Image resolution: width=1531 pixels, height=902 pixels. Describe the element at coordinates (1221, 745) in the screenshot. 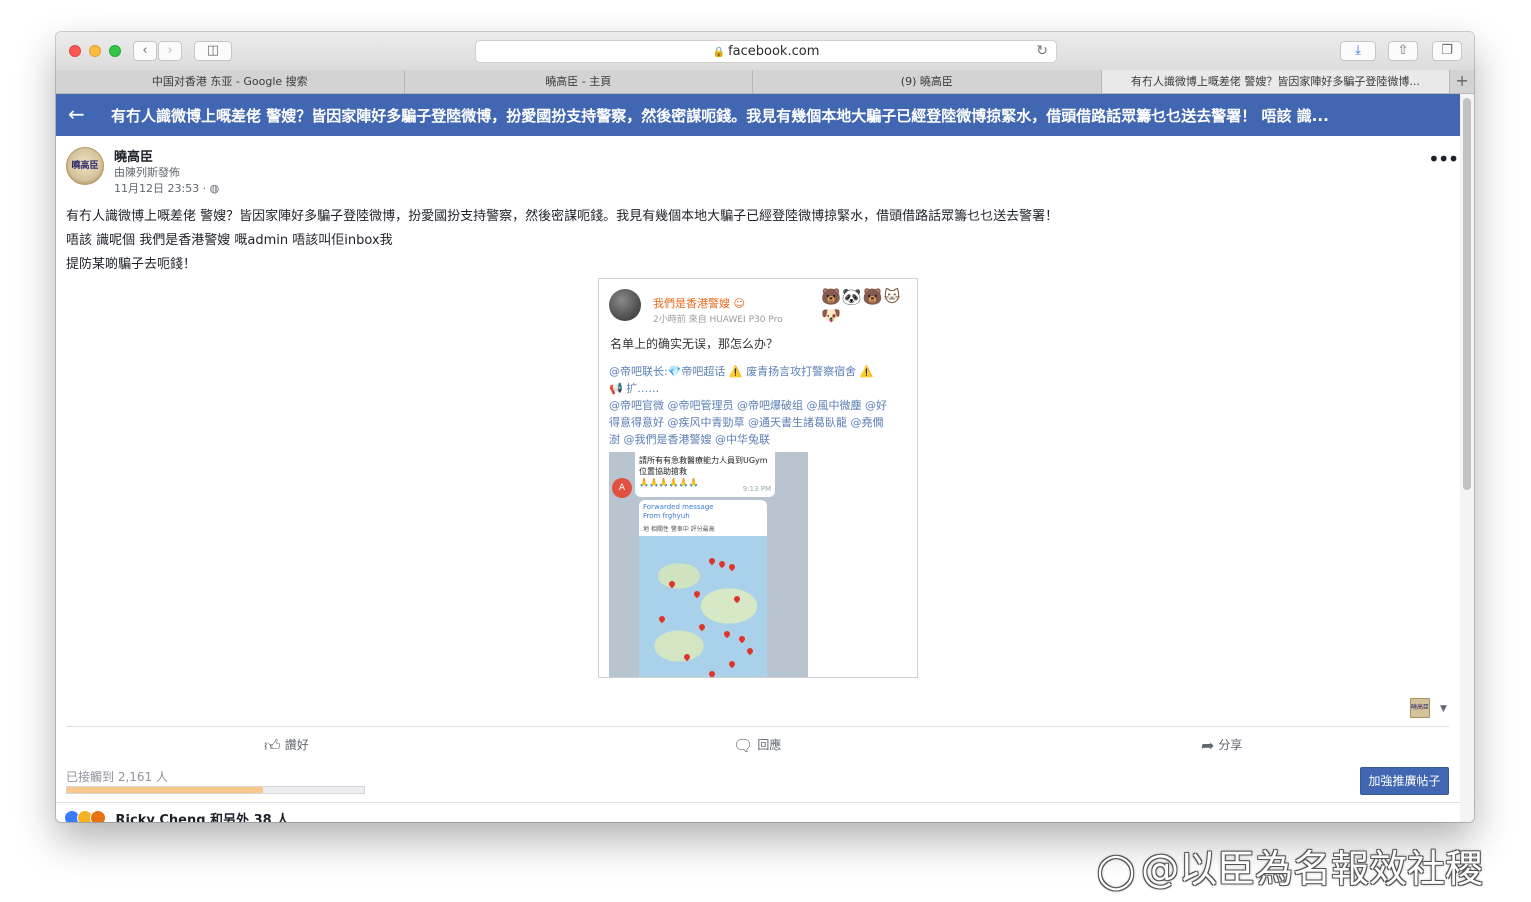

I see `share-button: ➦ 分享` at that location.